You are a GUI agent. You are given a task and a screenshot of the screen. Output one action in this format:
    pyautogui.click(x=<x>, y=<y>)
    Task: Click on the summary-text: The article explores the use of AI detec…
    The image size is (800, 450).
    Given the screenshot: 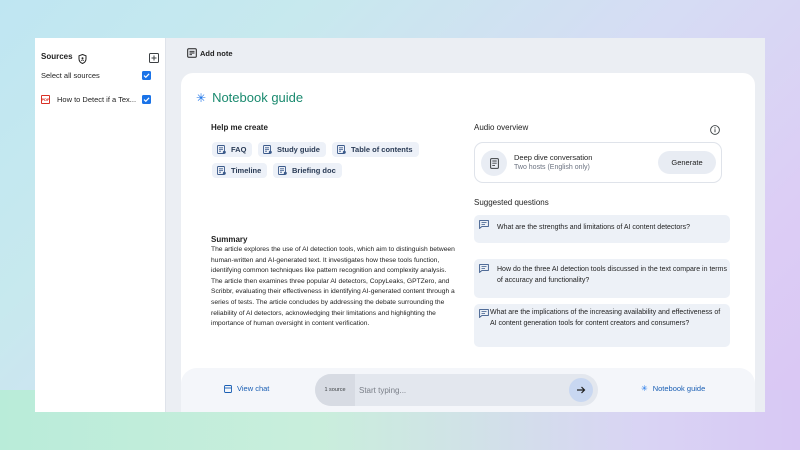 What is the action you would take?
    pyautogui.click(x=335, y=287)
    